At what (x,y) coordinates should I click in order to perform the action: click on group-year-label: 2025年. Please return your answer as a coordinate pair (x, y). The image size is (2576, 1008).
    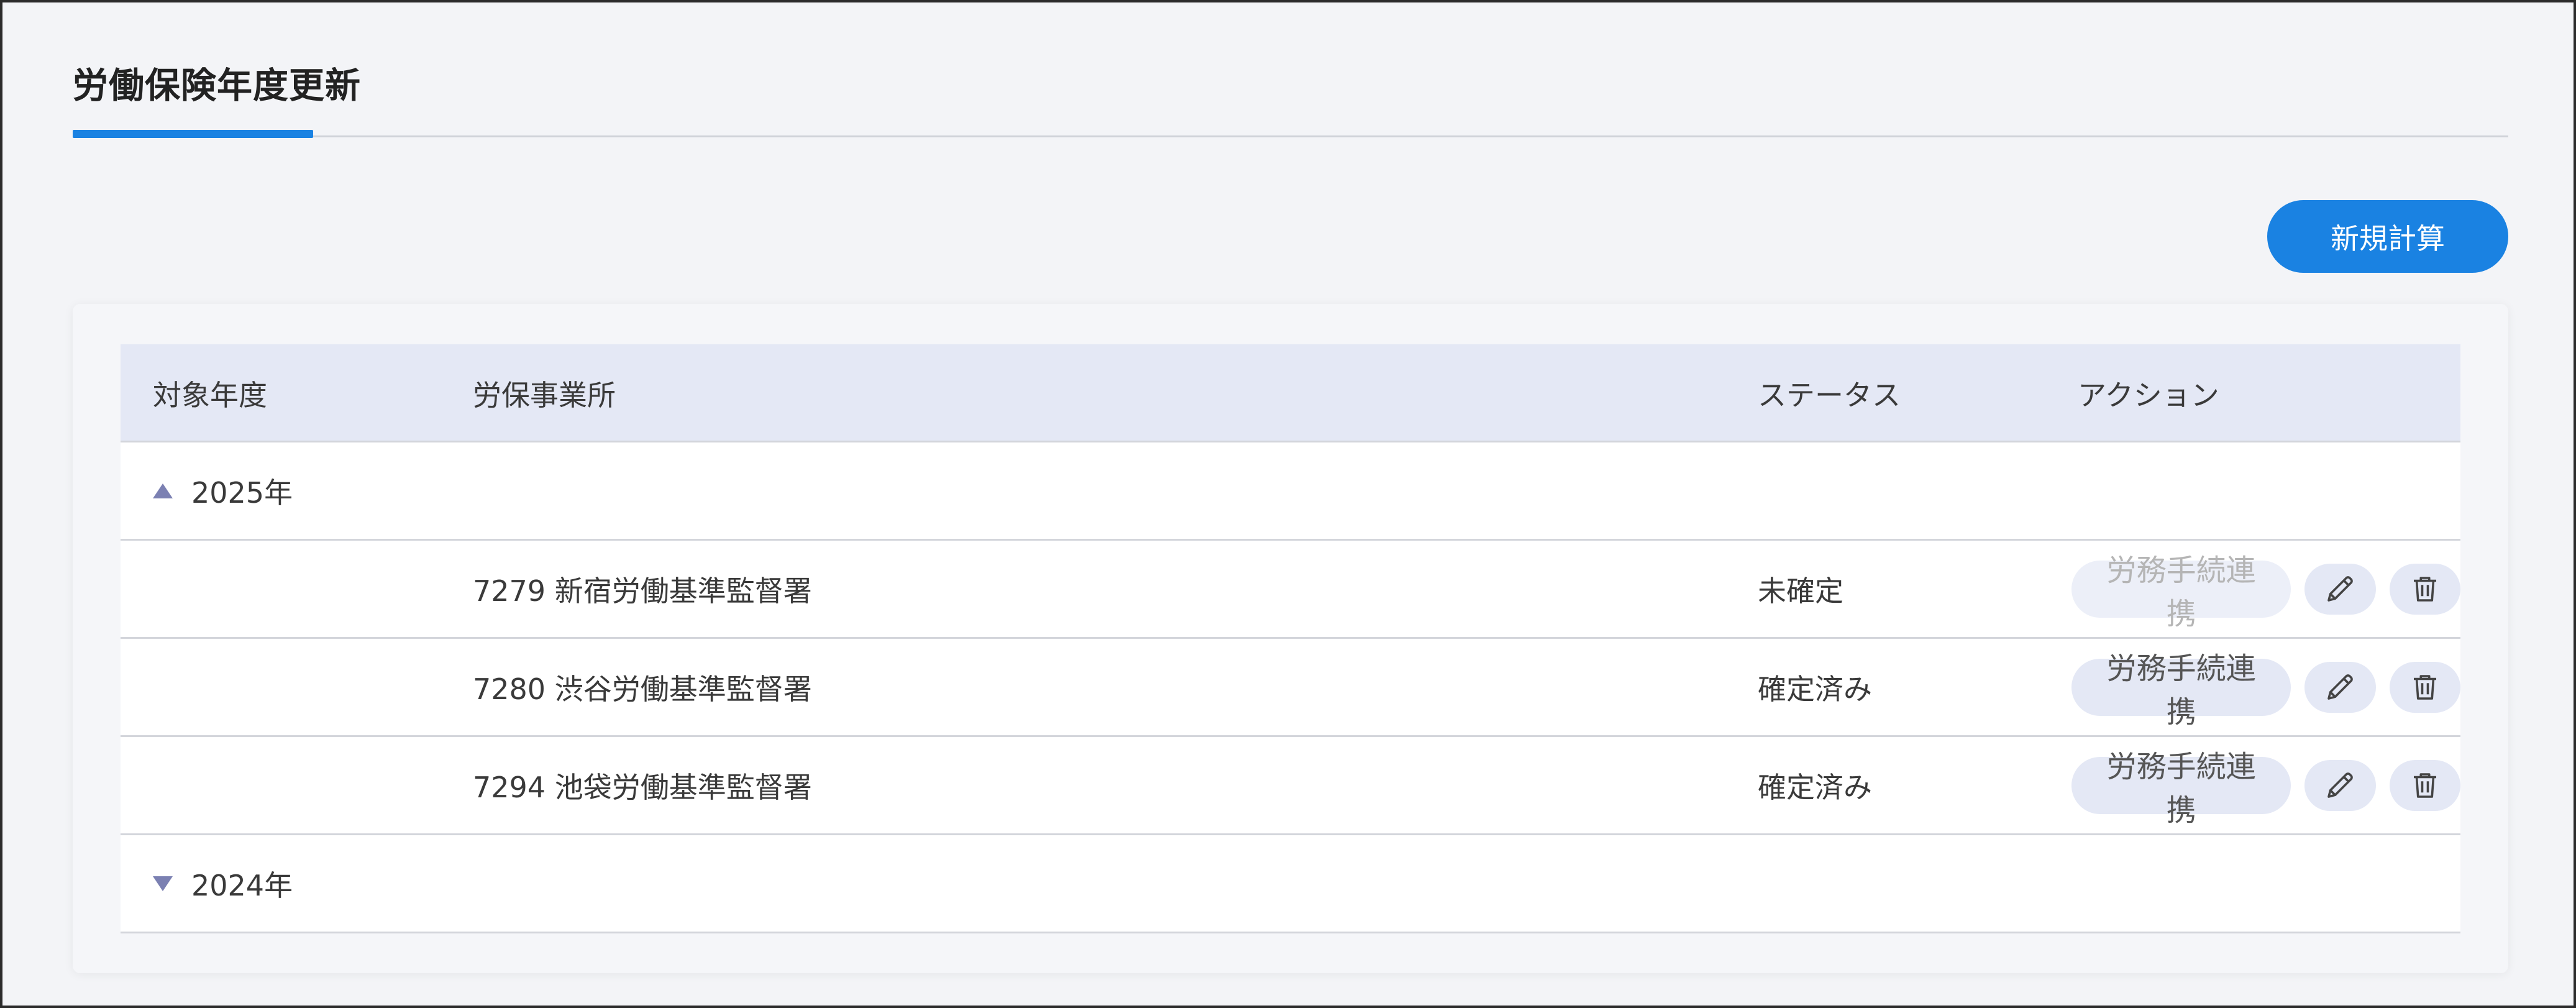
    Looking at the image, I should click on (242, 493).